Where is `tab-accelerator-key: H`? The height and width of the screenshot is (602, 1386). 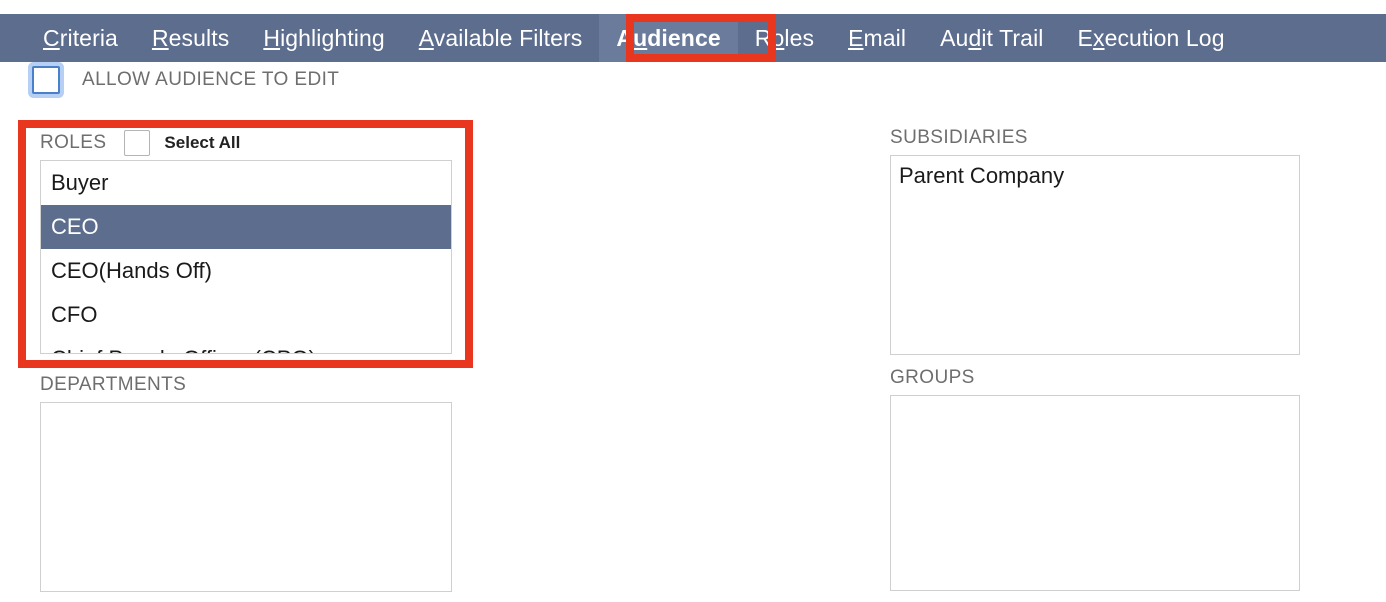
tab-accelerator-key: H is located at coordinates (272, 38).